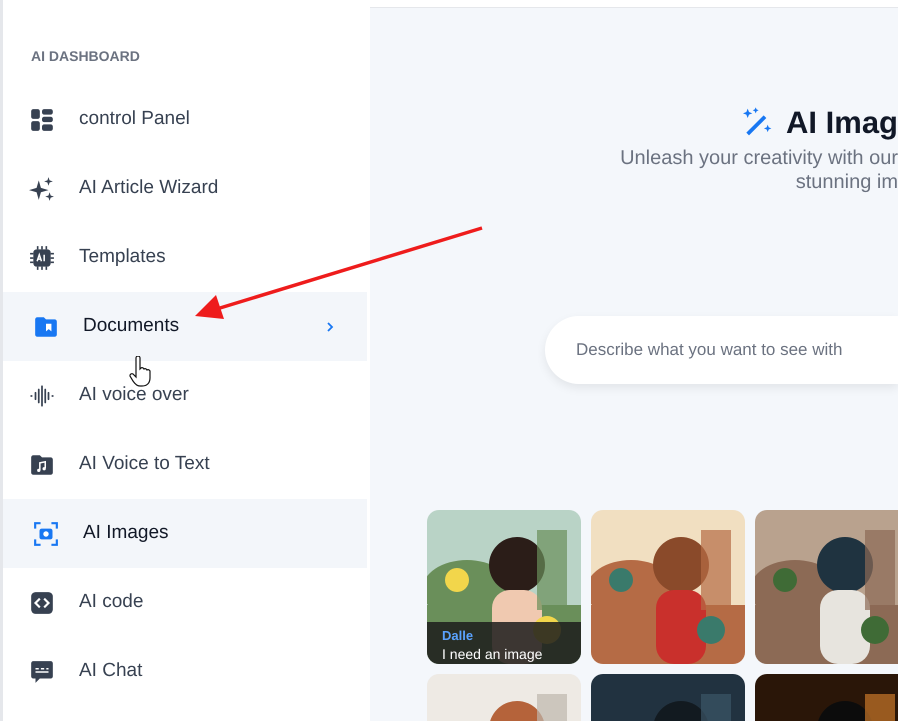 The width and height of the screenshot is (898, 721). Describe the element at coordinates (42, 257) in the screenshot. I see `ai-chip-icon` at that location.